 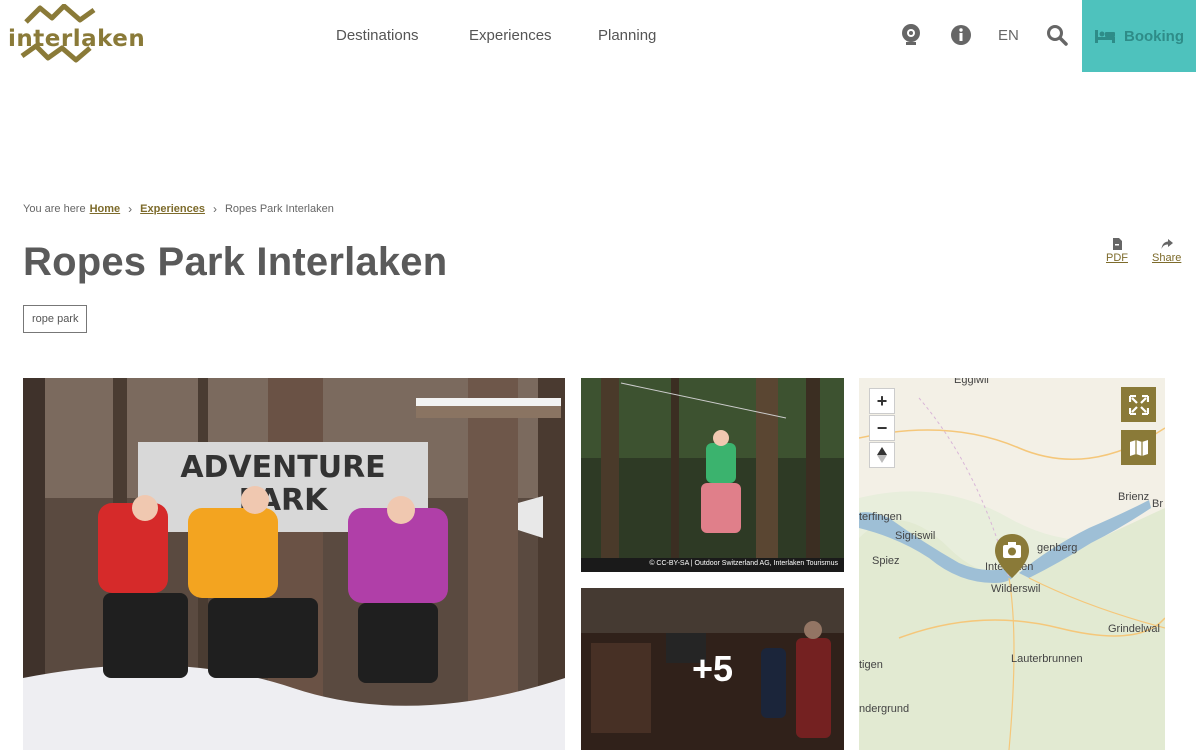 I want to click on fullscreen-button, so click(x=1138, y=404).